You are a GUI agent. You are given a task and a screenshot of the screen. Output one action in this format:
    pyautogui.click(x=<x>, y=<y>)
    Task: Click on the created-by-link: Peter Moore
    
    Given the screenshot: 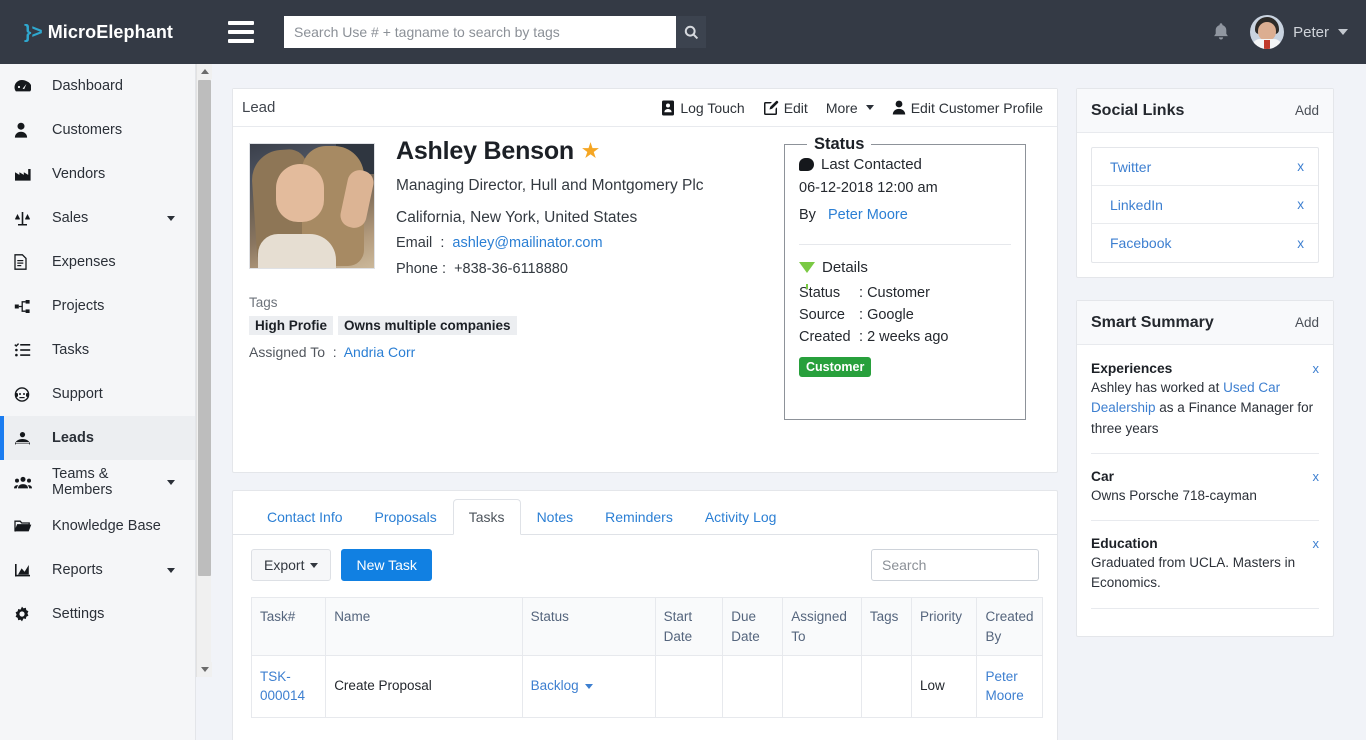 What is the action you would take?
    pyautogui.click(x=1004, y=686)
    